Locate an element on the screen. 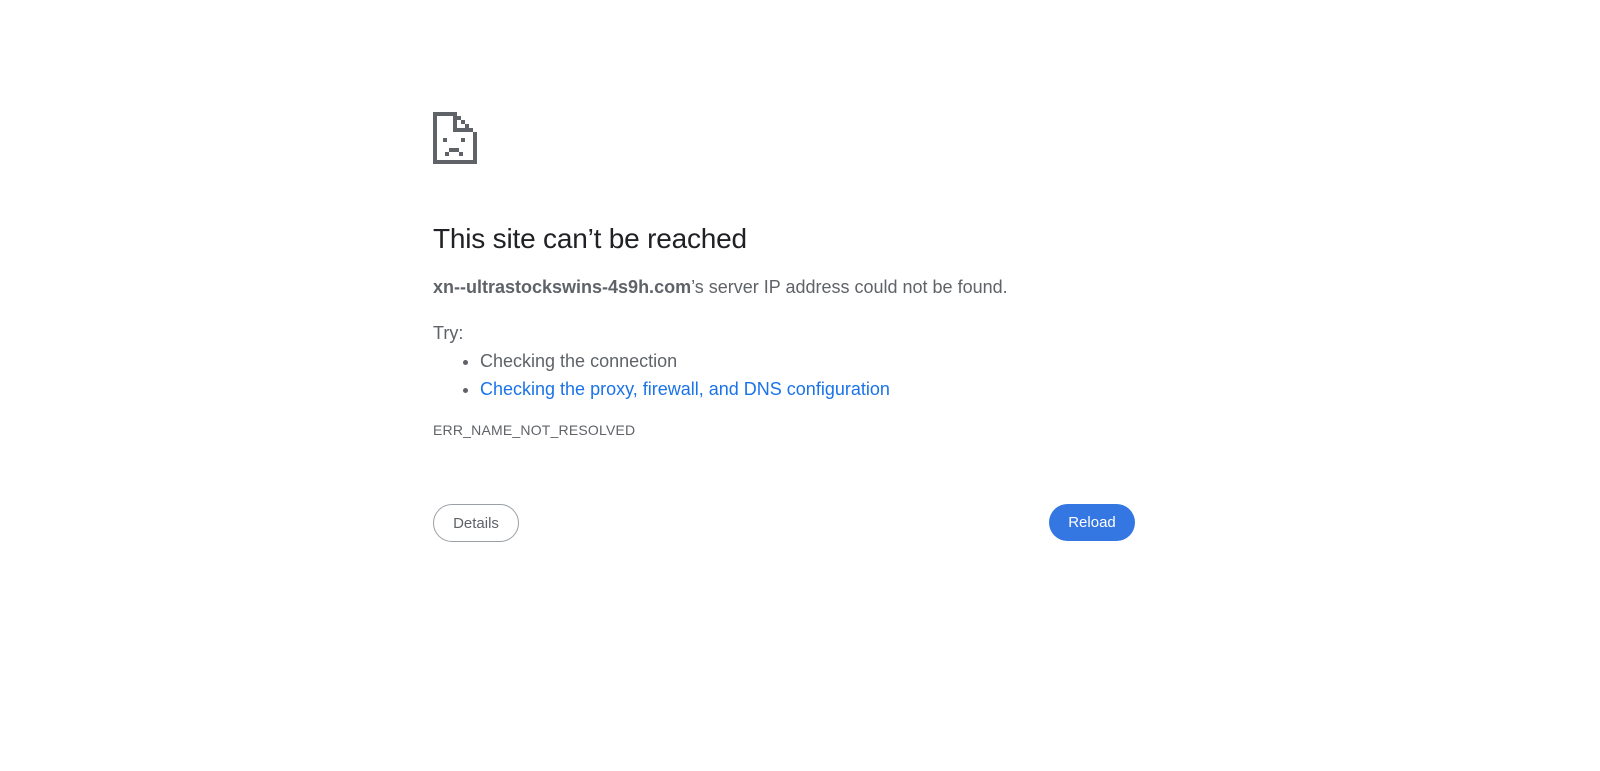 This screenshot has width=1600, height=771. suggestion-check-connection: Checking the connection is located at coordinates (807, 361).